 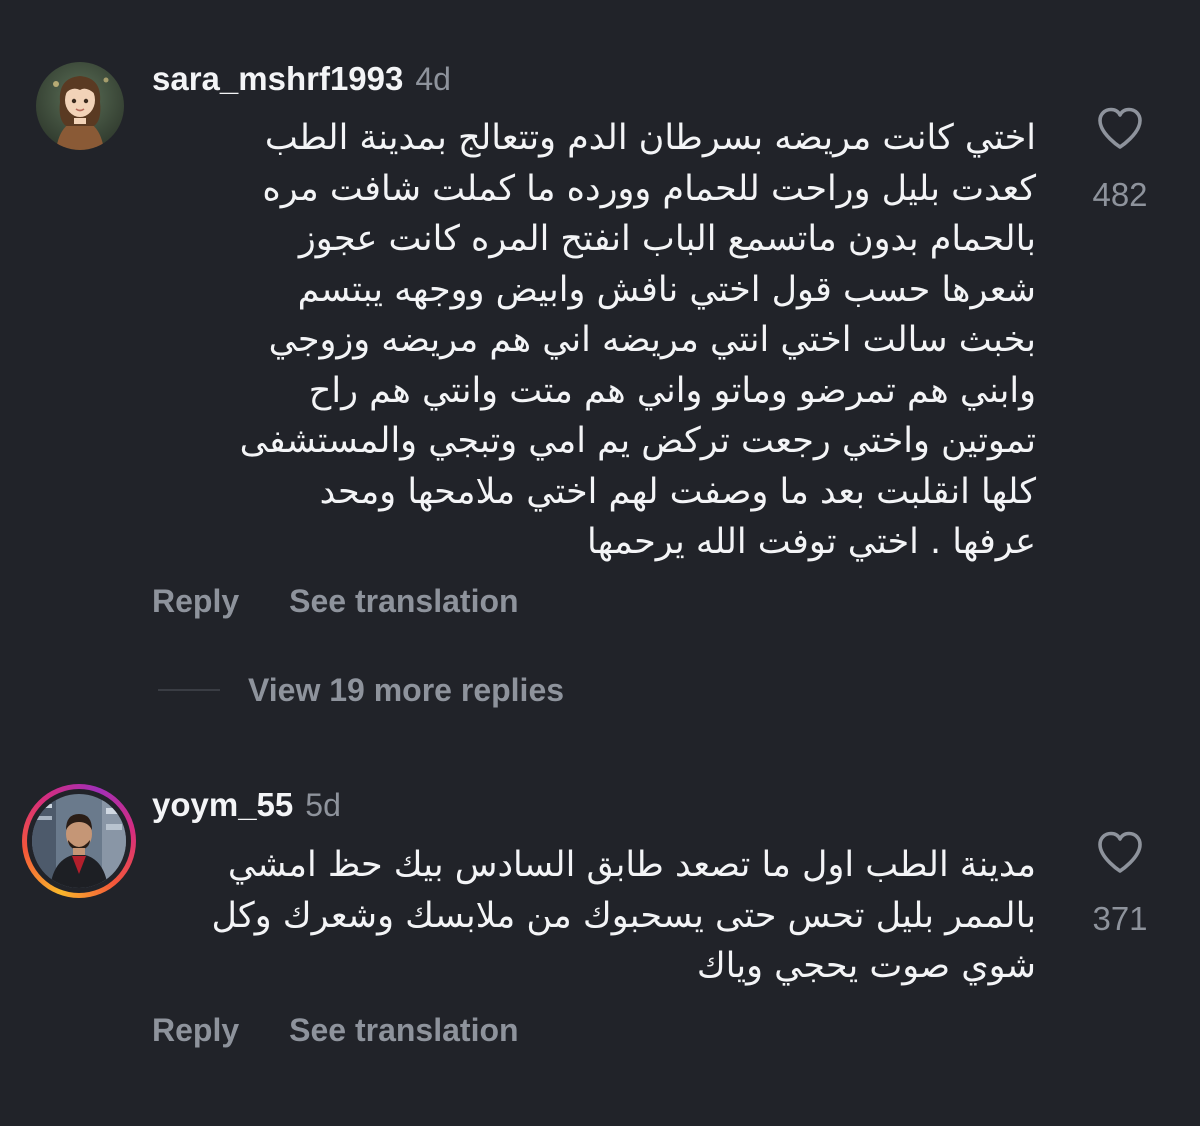 What do you see at coordinates (866, 966) in the screenshot?
I see `comment-line: شوي صوت يحجي وياك` at bounding box center [866, 966].